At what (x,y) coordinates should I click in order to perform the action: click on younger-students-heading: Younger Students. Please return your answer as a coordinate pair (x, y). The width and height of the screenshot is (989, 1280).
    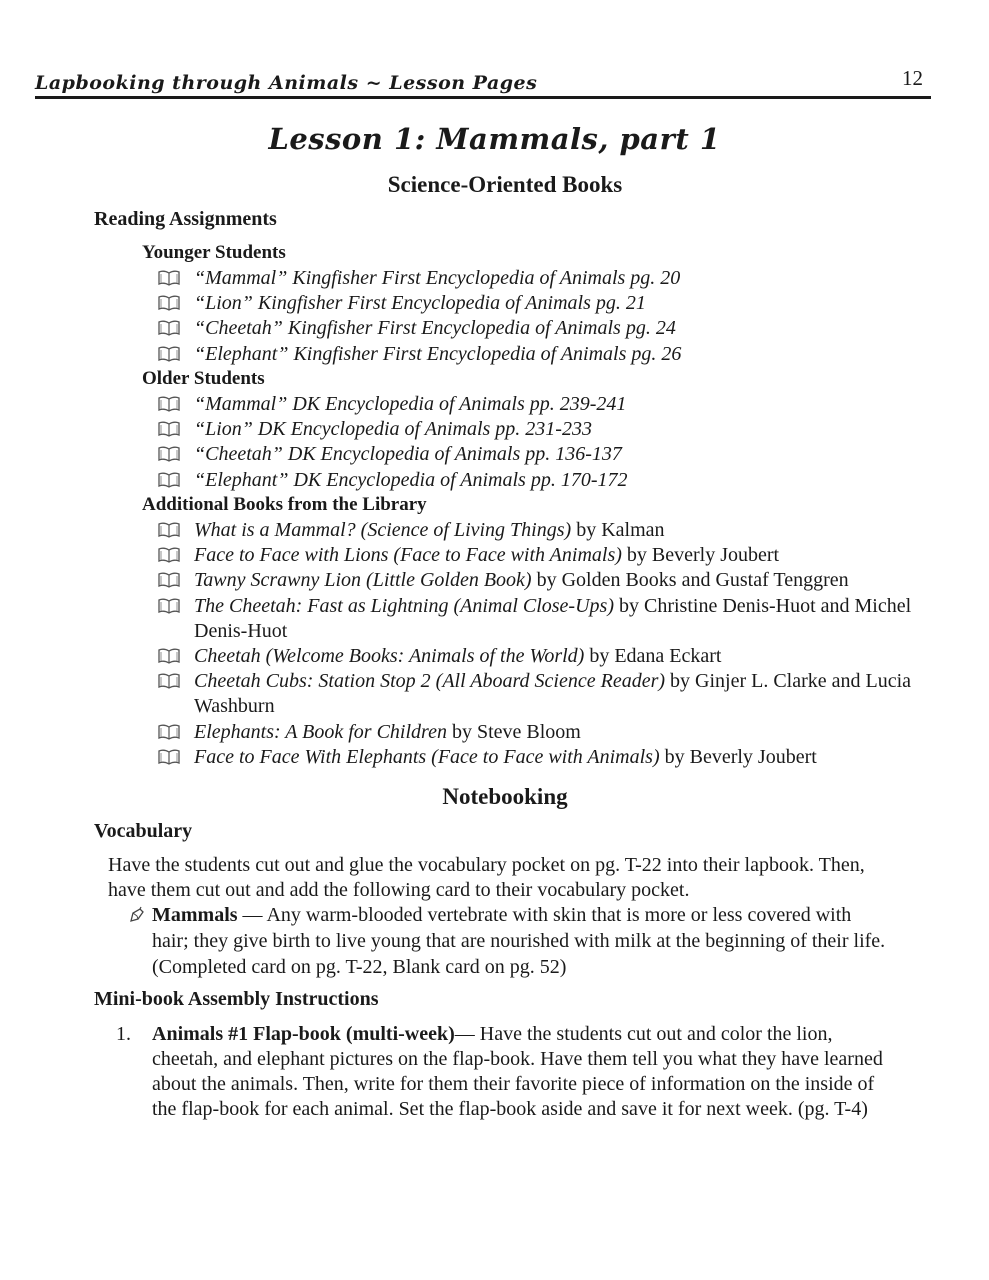
    Looking at the image, I should click on (214, 252).